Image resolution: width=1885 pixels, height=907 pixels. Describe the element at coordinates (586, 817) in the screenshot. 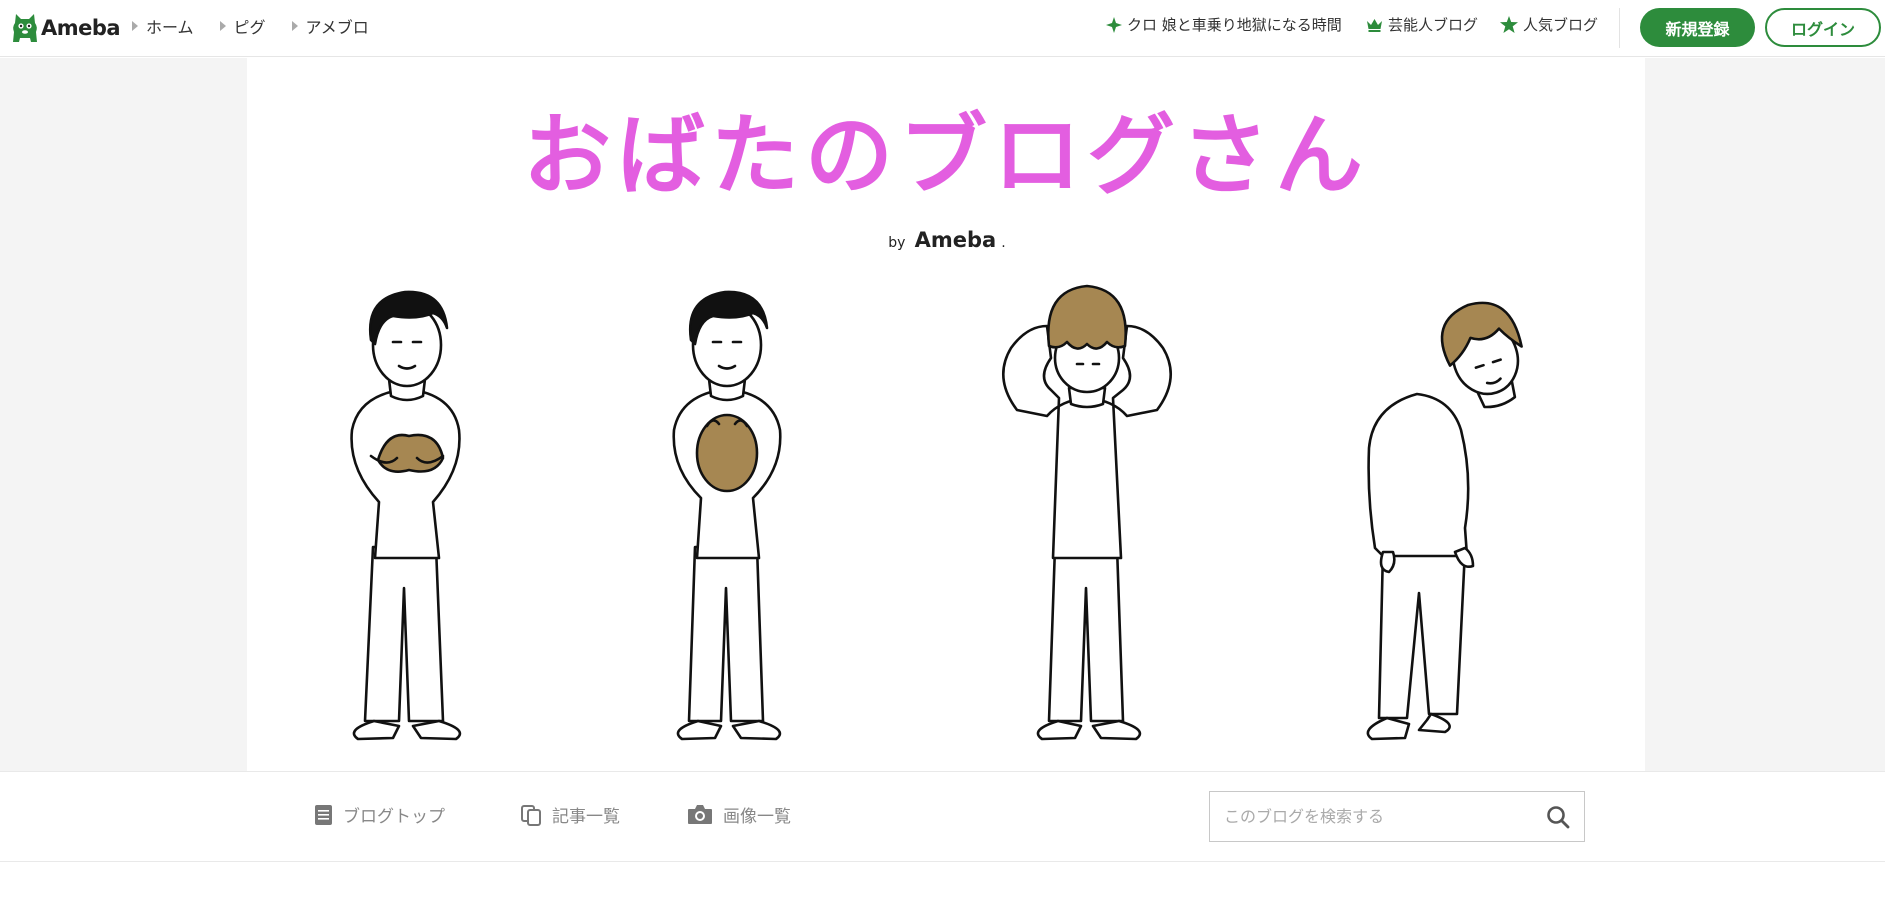

I see `nav-label: 記事一覧` at that location.